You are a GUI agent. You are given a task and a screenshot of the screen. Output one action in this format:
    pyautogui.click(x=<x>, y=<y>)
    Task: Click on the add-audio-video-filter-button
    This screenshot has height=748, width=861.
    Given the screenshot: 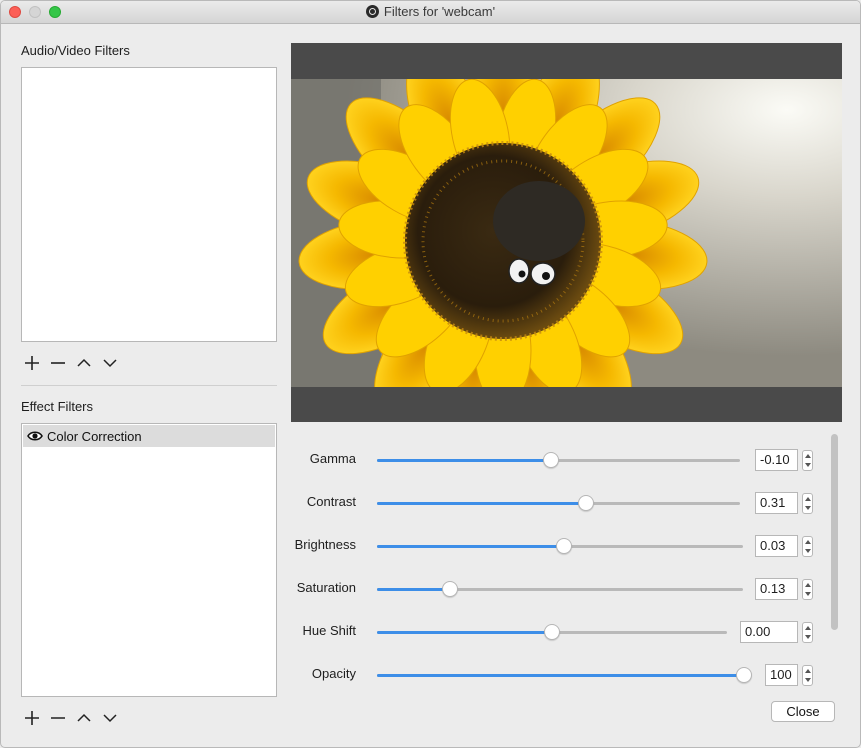 What is the action you would take?
    pyautogui.click(x=32, y=363)
    